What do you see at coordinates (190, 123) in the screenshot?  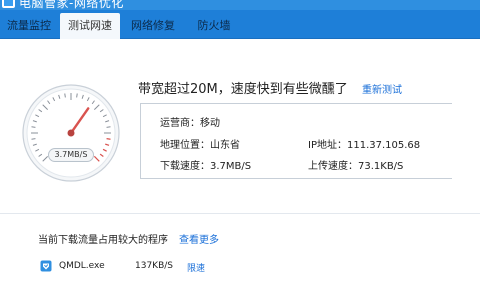 I see `isp-info: 运营商：移动` at bounding box center [190, 123].